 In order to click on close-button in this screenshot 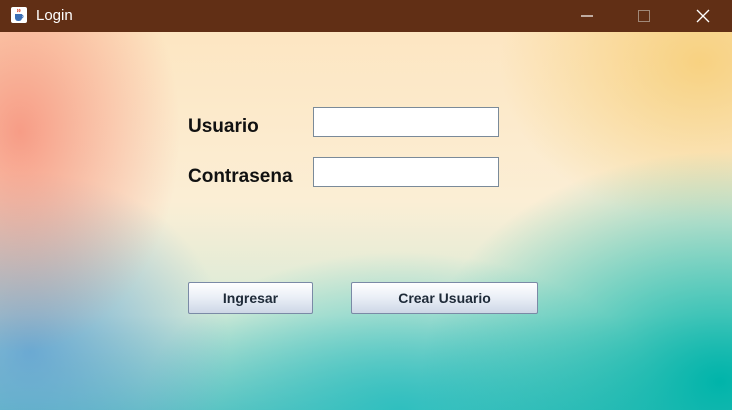, I will do `click(703, 16)`.